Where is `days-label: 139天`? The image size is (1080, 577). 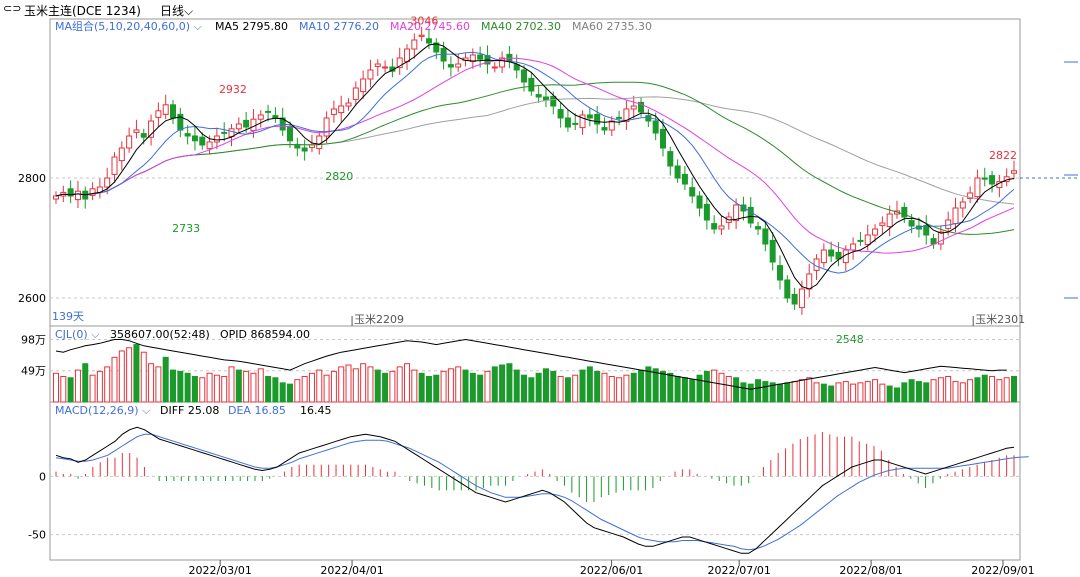 days-label: 139天 is located at coordinates (68, 316).